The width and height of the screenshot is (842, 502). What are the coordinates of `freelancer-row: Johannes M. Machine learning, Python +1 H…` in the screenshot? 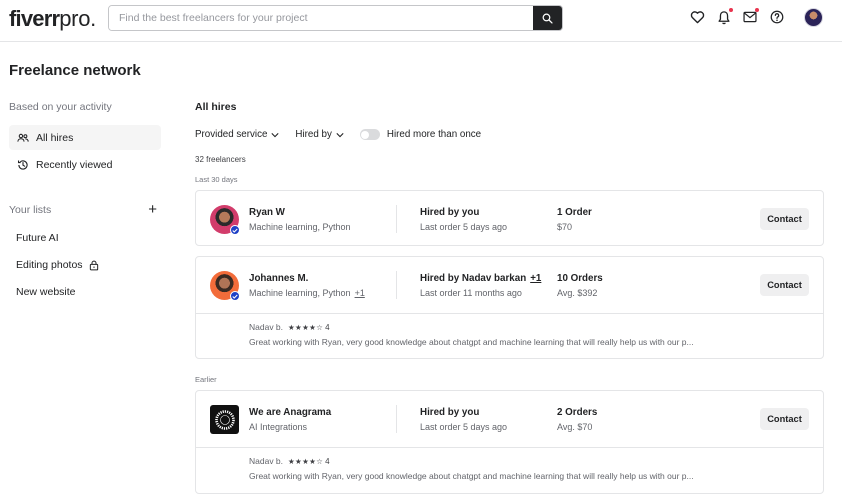 It's located at (509, 285).